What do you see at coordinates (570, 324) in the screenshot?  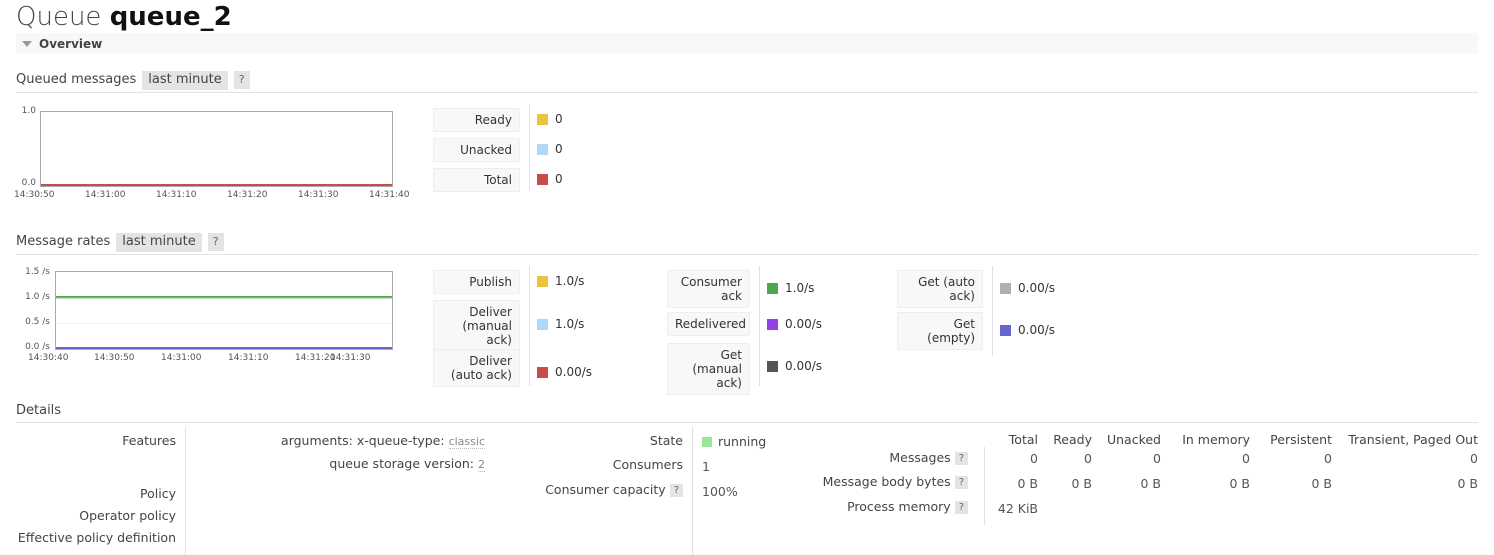 I see `legend-value-deliver-manual-ack-text: 1.0/s` at bounding box center [570, 324].